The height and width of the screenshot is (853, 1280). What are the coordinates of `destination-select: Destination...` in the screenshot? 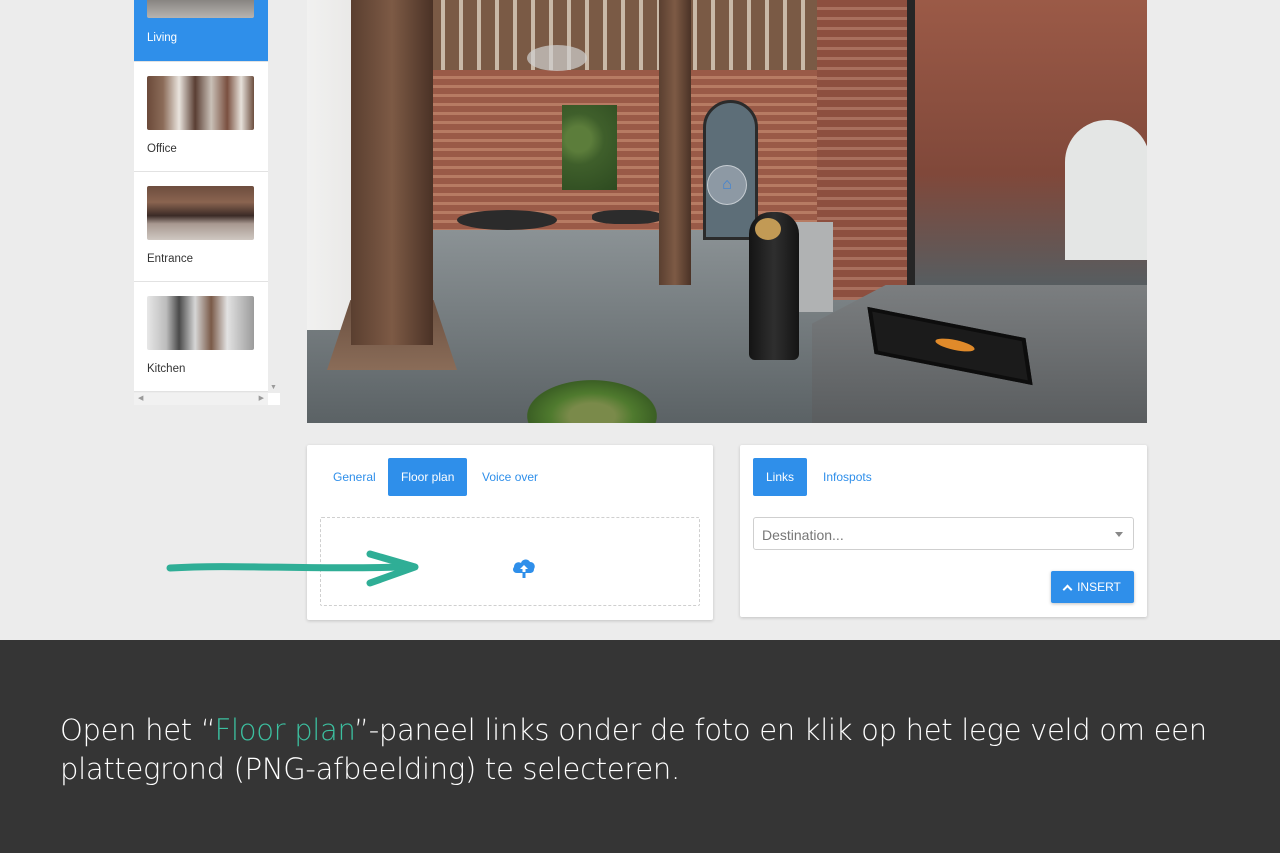 It's located at (943, 533).